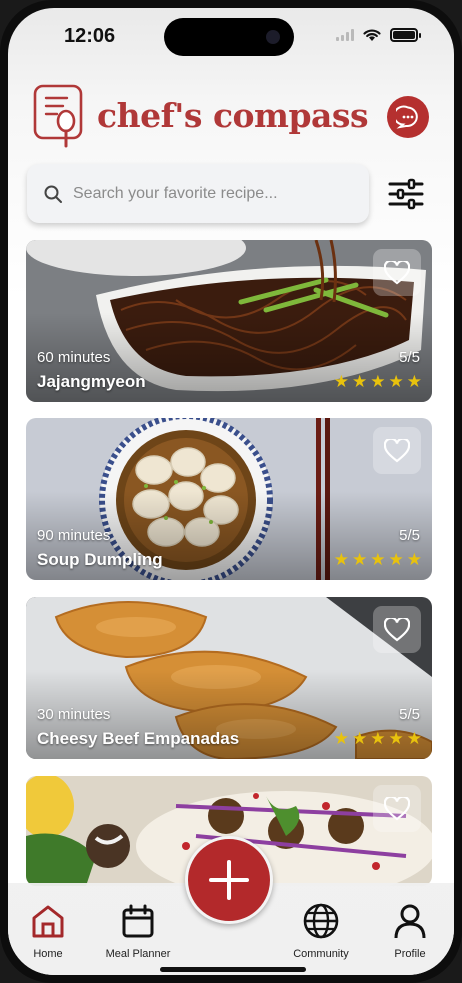  I want to click on search-bar, so click(198, 193).